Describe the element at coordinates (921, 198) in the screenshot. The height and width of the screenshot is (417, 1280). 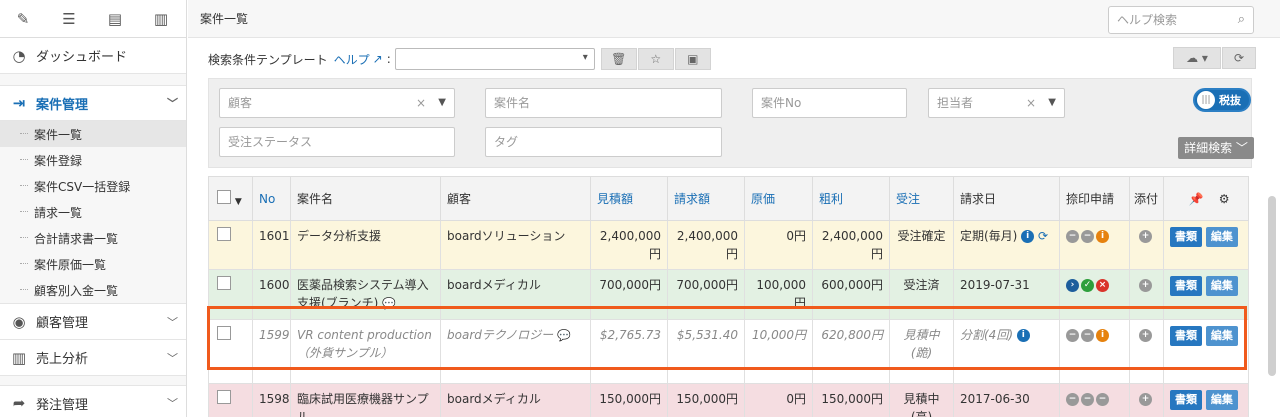
I see `col-status: 受注` at that location.